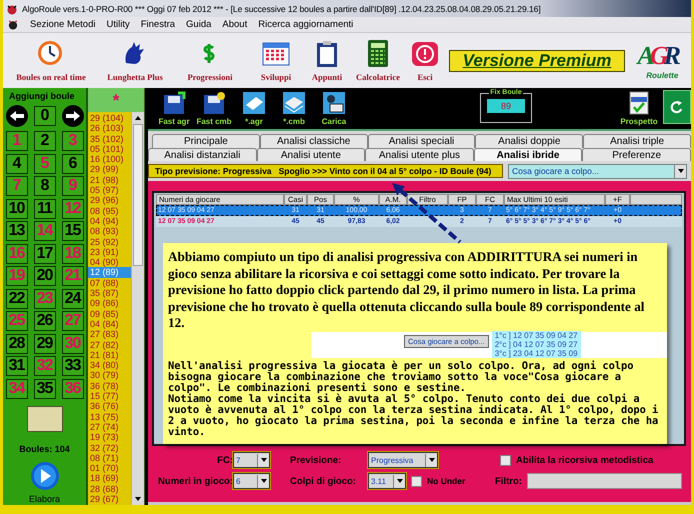 The width and height of the screenshot is (694, 514). I want to click on checkbox-label: No Under, so click(446, 481).